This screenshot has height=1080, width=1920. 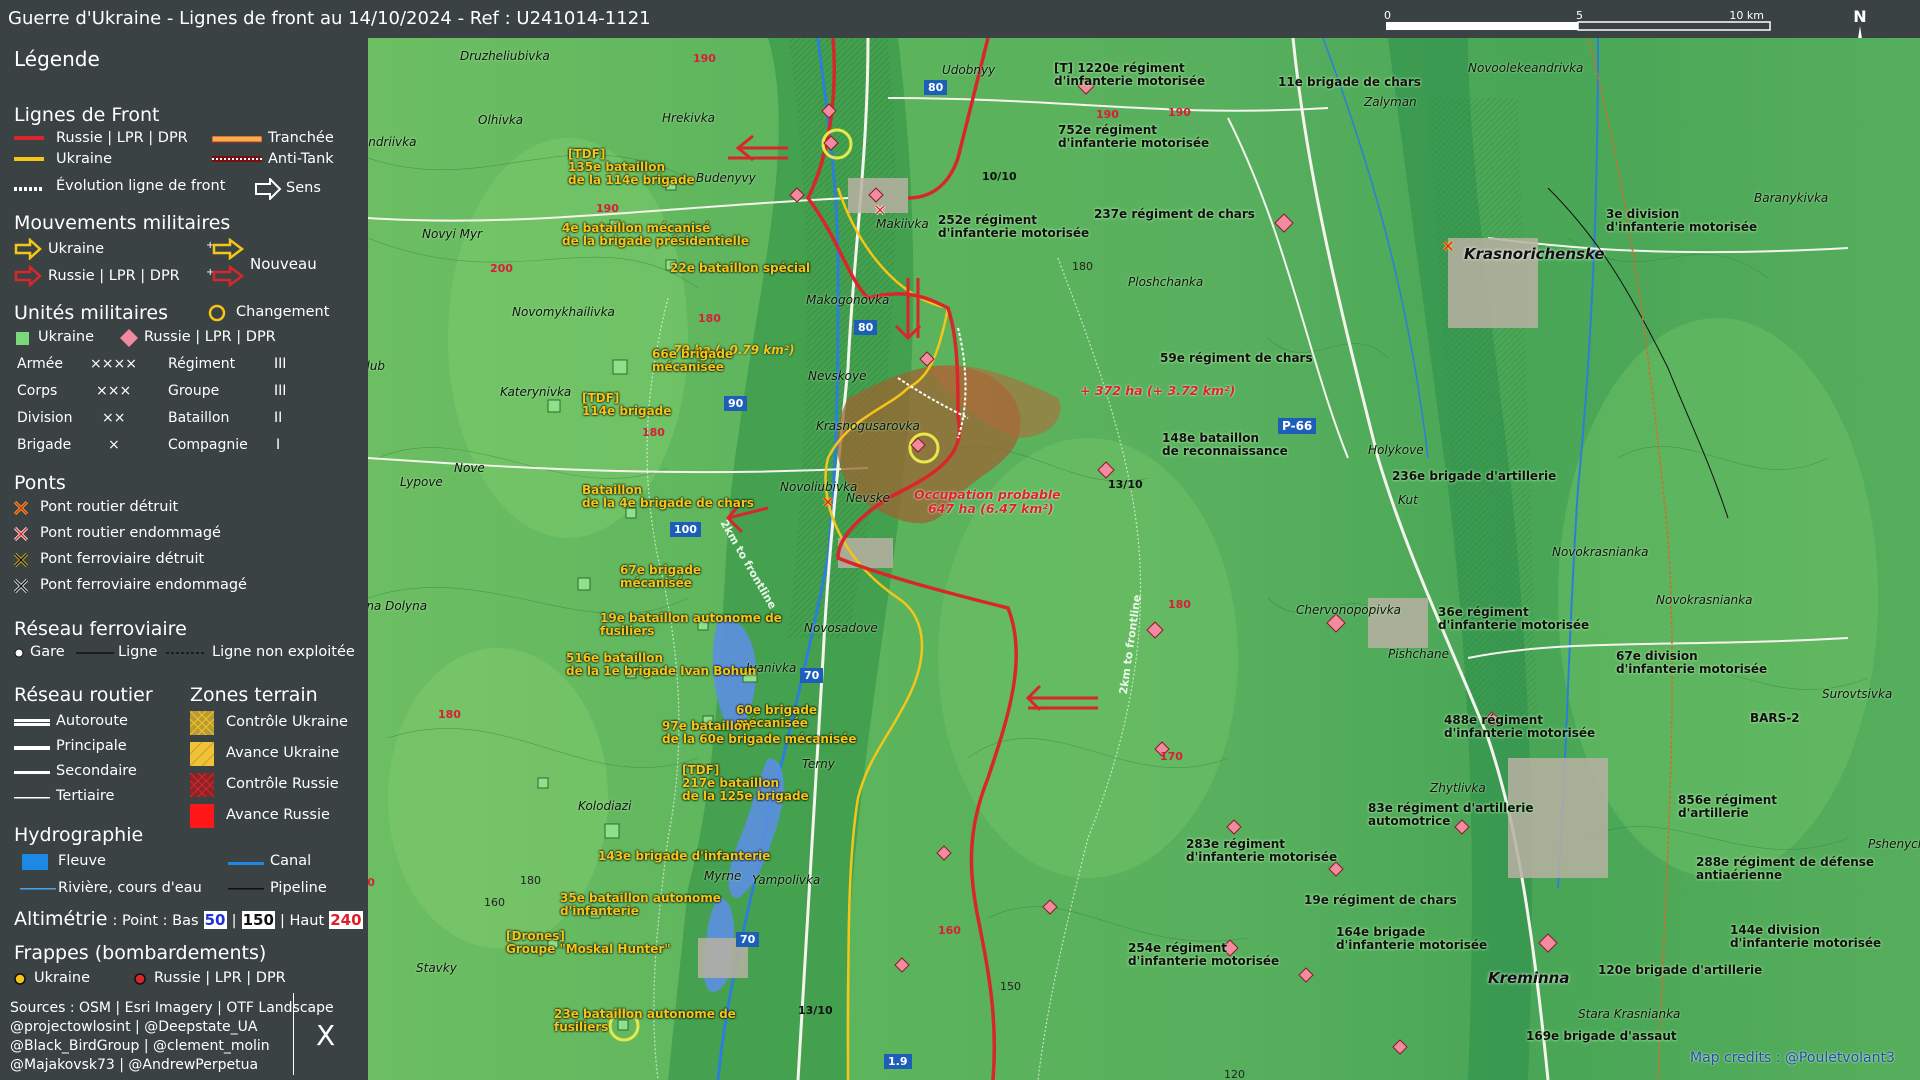 What do you see at coordinates (32, 722) in the screenshot?
I see `road-highway-swatch` at bounding box center [32, 722].